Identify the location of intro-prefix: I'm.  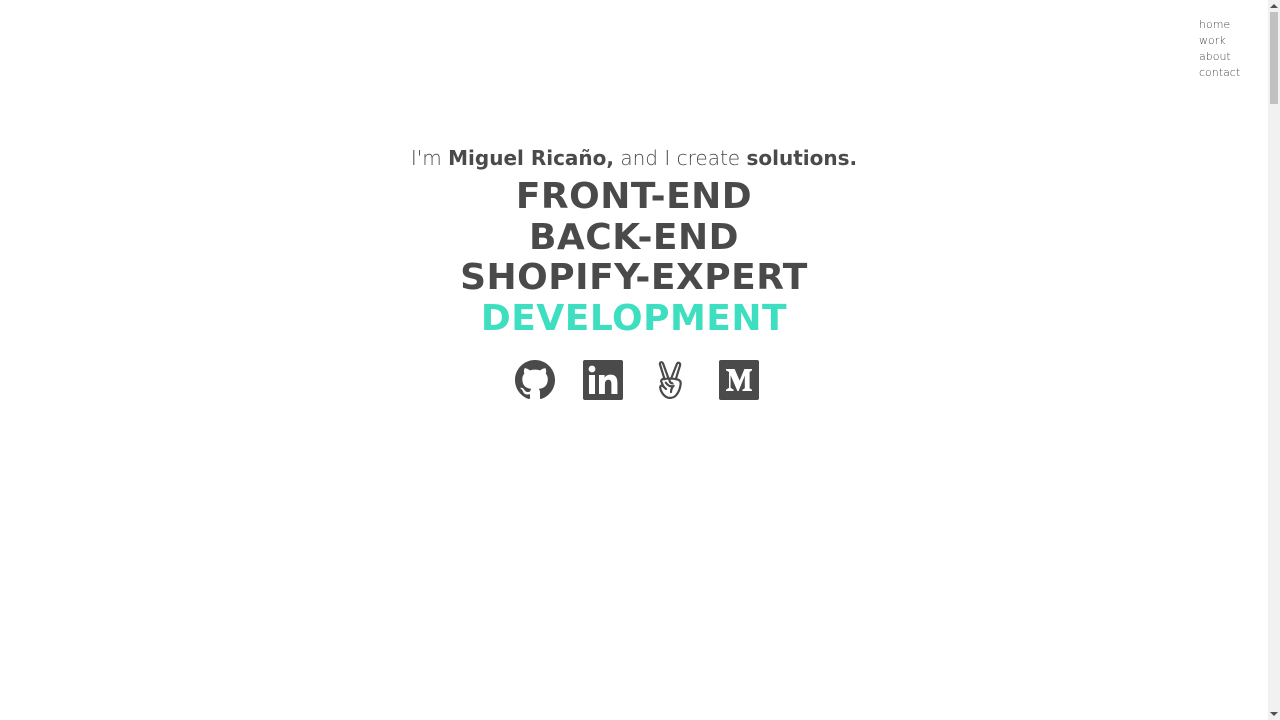
(429, 158).